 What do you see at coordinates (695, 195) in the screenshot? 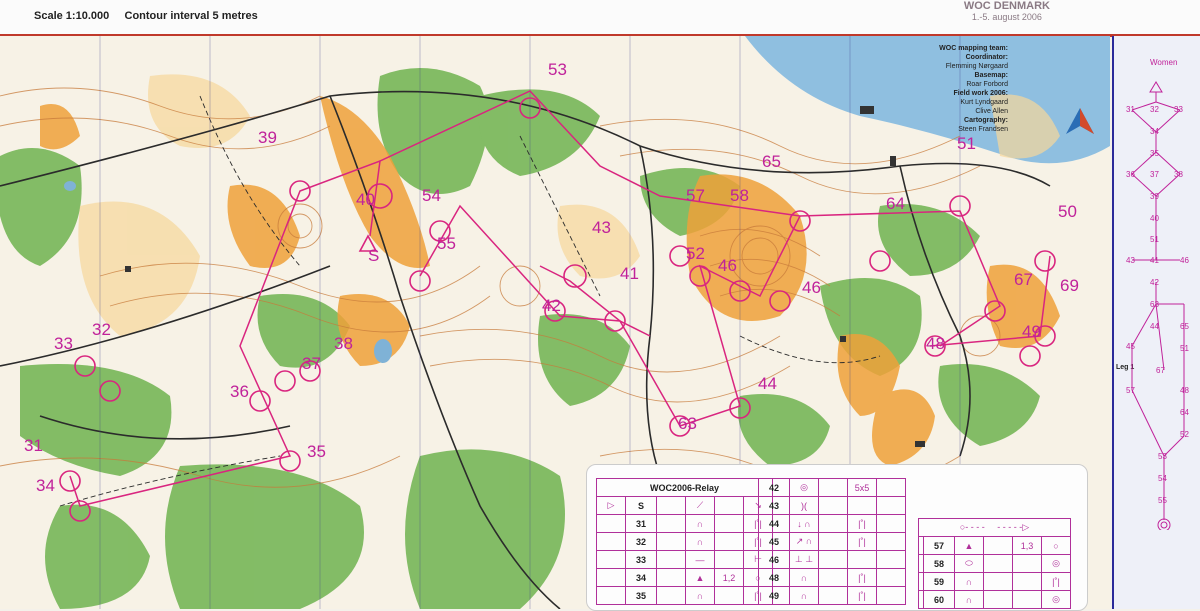
I see `control-label: 57` at bounding box center [695, 195].